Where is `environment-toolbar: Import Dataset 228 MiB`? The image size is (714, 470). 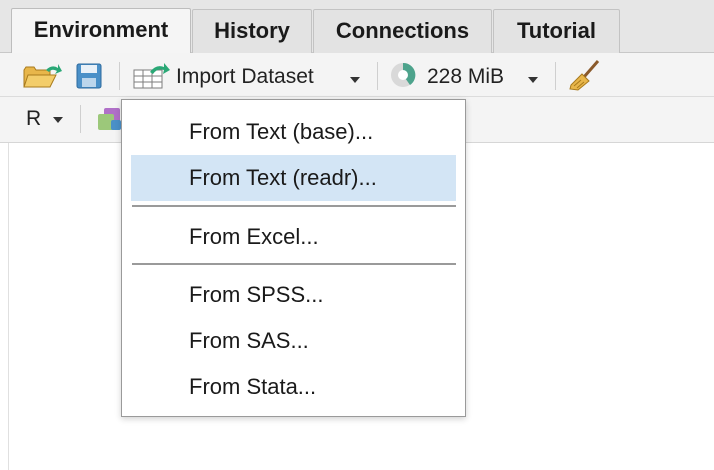 environment-toolbar: Import Dataset 228 MiB is located at coordinates (357, 75).